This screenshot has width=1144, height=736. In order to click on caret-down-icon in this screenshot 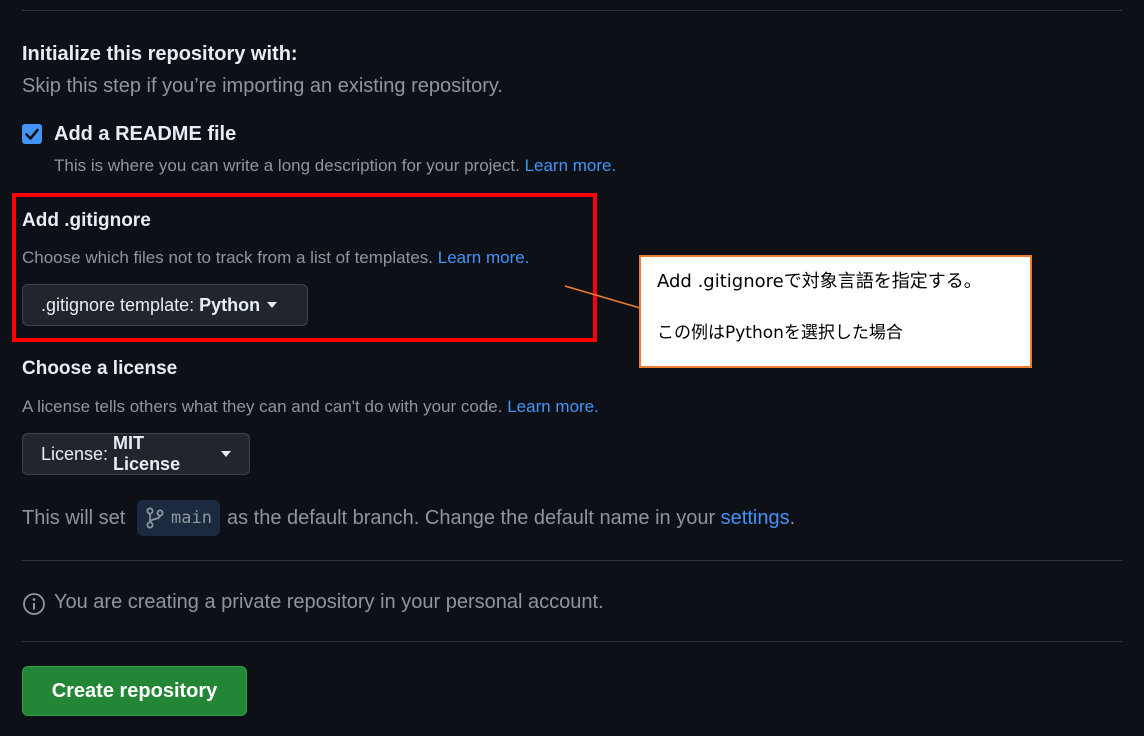, I will do `click(226, 454)`.